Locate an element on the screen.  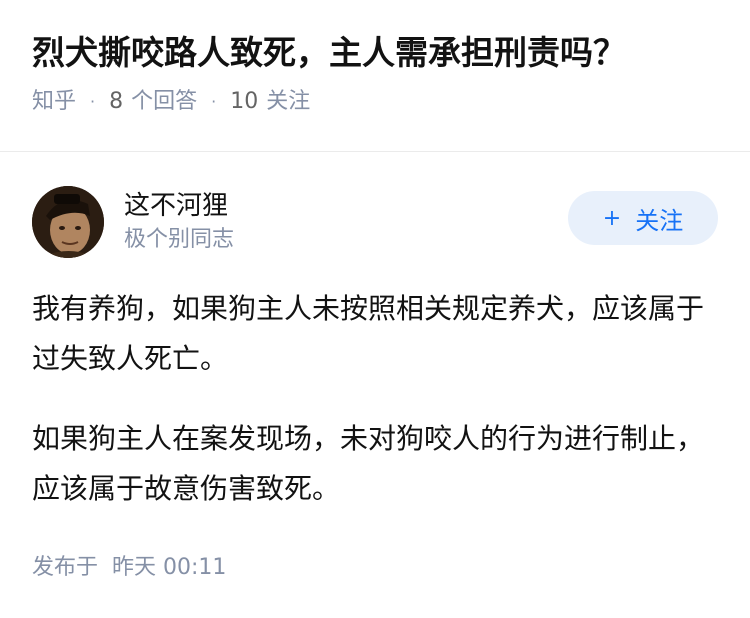
avatar is located at coordinates (68, 222).